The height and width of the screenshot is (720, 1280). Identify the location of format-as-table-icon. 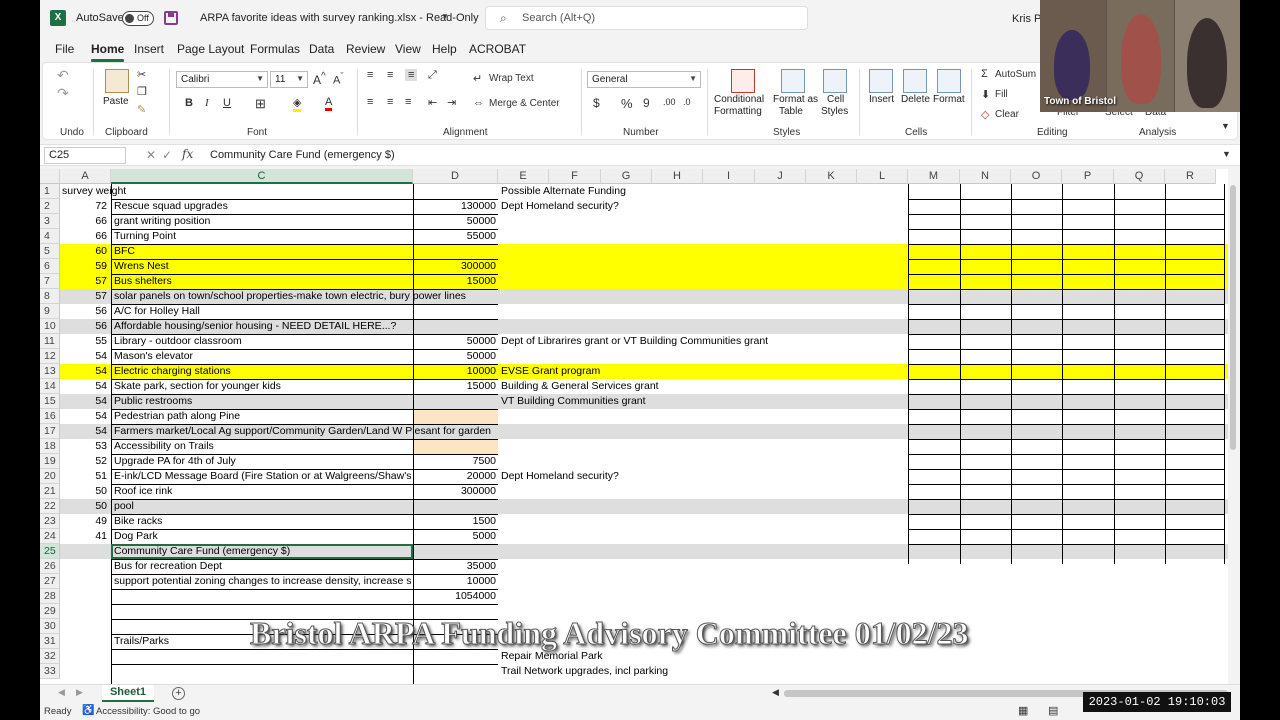
(793, 81).